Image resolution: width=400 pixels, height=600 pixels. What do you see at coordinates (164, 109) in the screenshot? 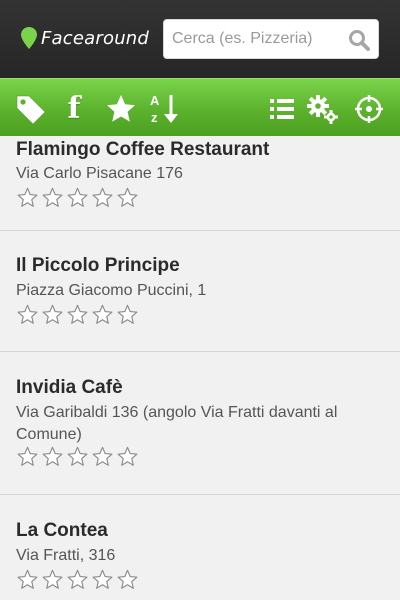
I see `sort-az-icon: A z` at bounding box center [164, 109].